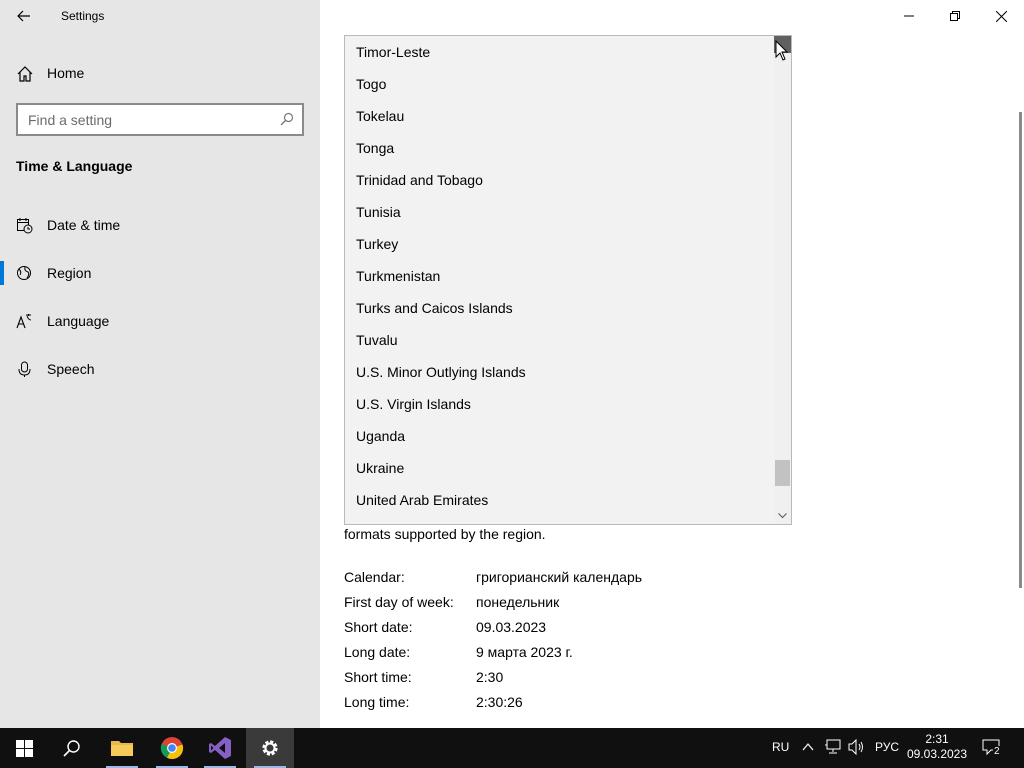 The width and height of the screenshot is (1024, 768). Describe the element at coordinates (378, 627) in the screenshot. I see `format-key: Short date:` at that location.